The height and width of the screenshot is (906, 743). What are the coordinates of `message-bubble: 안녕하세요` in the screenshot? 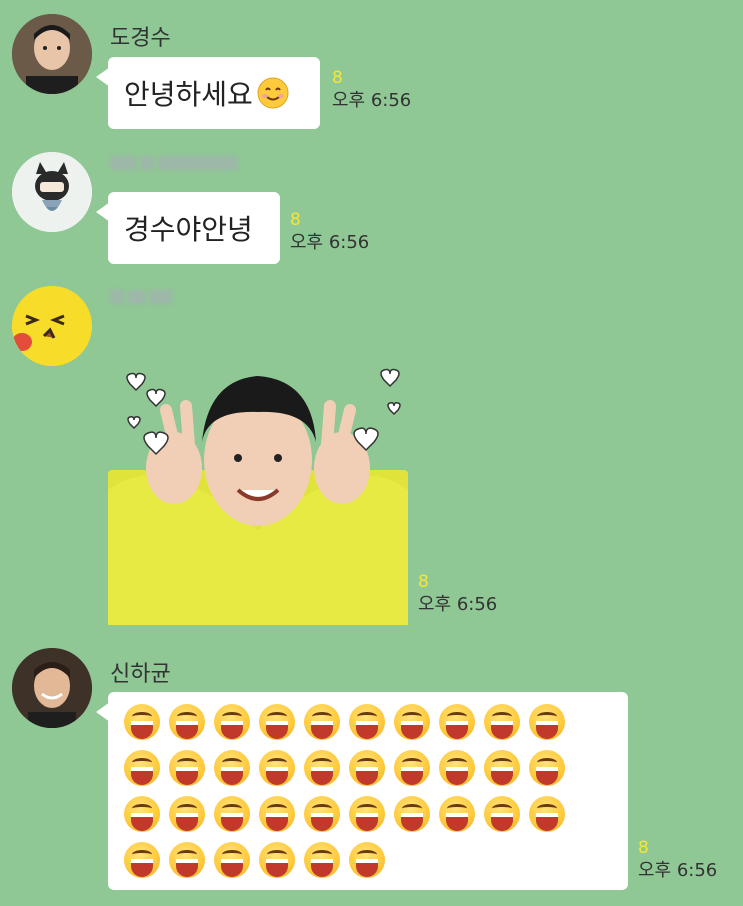 It's located at (208, 93).